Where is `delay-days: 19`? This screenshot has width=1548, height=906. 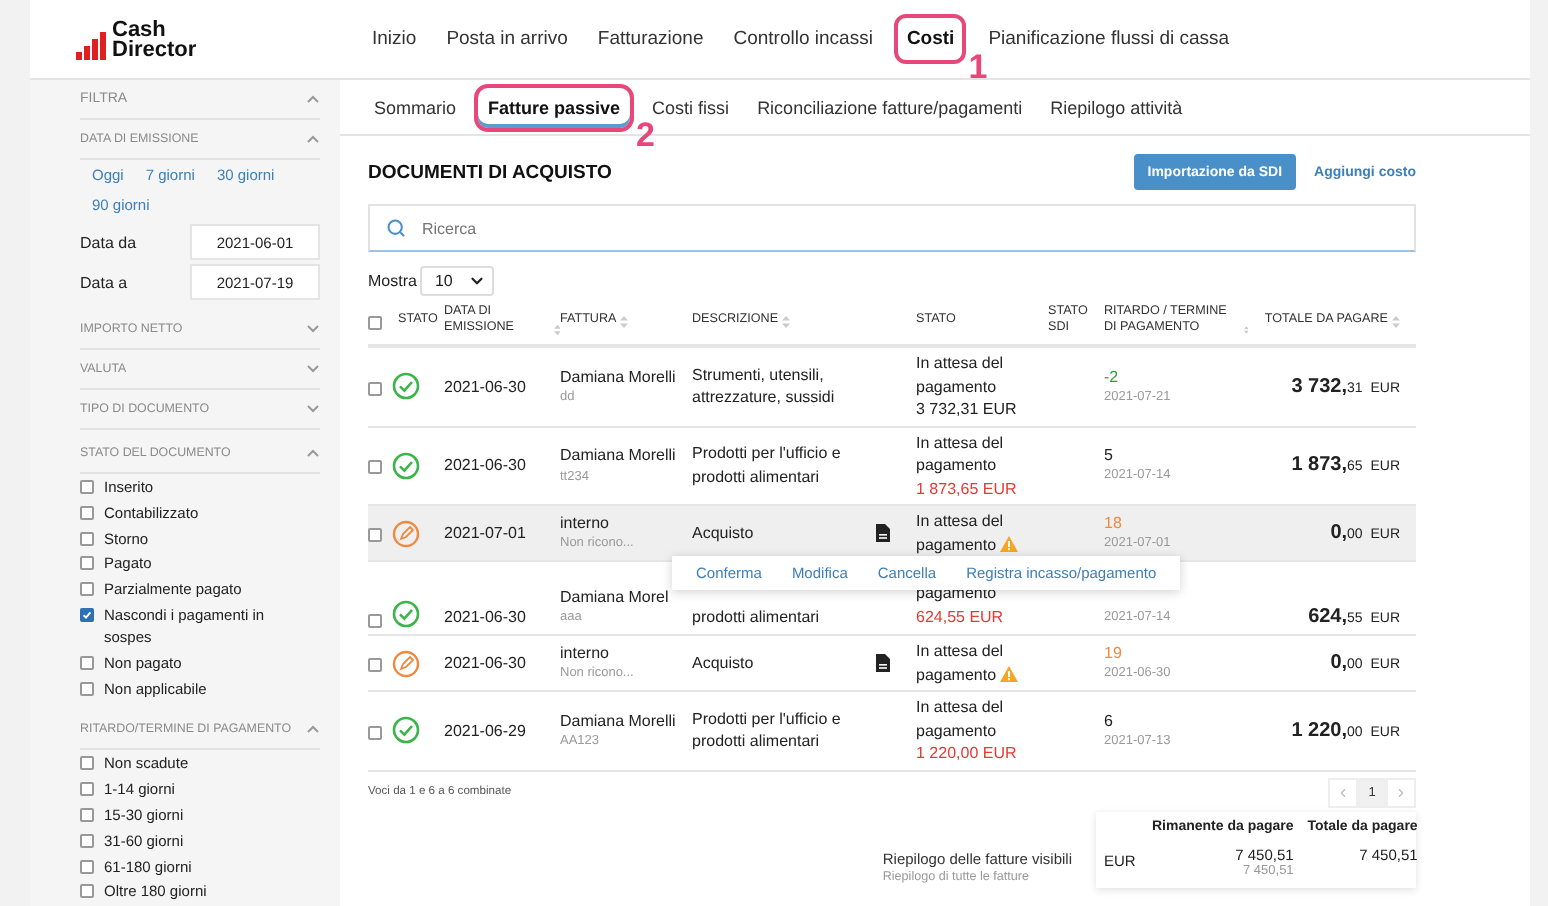
delay-days: 19 is located at coordinates (1176, 653).